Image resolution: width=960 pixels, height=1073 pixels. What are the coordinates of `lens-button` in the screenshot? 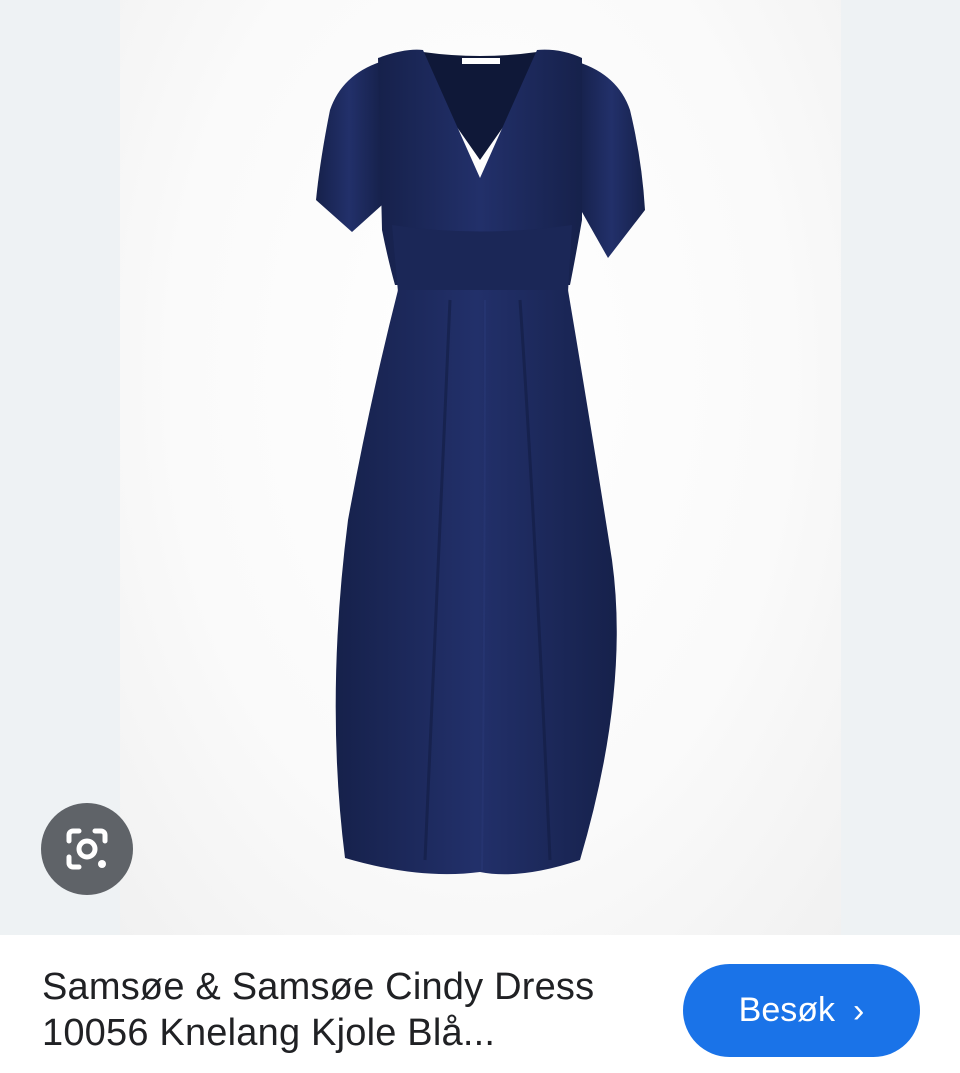 It's located at (87, 849).